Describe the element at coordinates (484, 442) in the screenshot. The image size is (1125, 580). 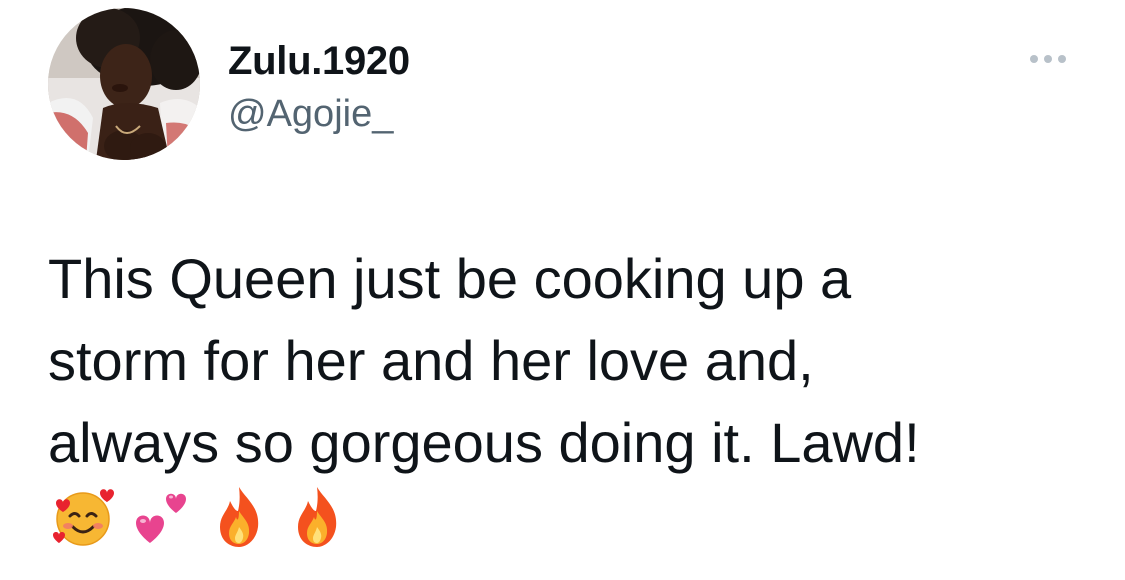
I see `tweet-text-line: always so gorgeous doing it. Lawd!` at that location.